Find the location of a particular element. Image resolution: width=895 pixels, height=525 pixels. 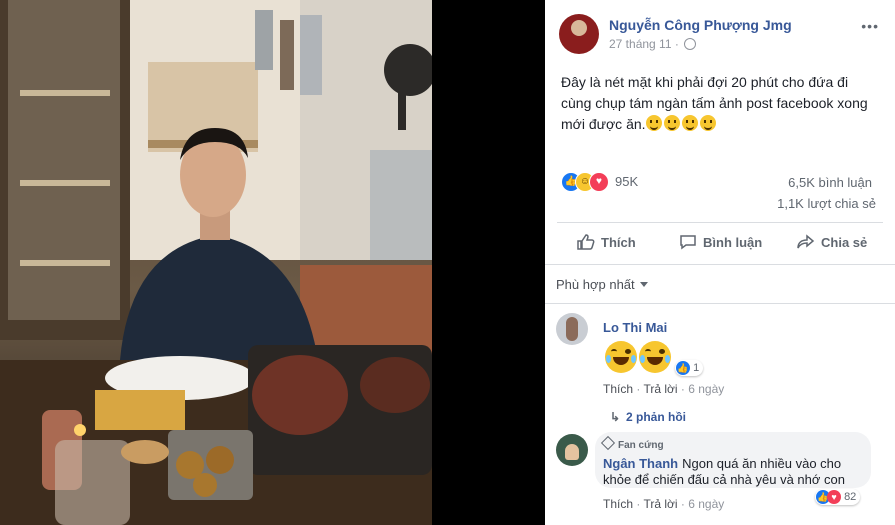

reactions-summary: 👍 ☺ ♥ 95K 6,5K bình luận is located at coordinates (726, 182).